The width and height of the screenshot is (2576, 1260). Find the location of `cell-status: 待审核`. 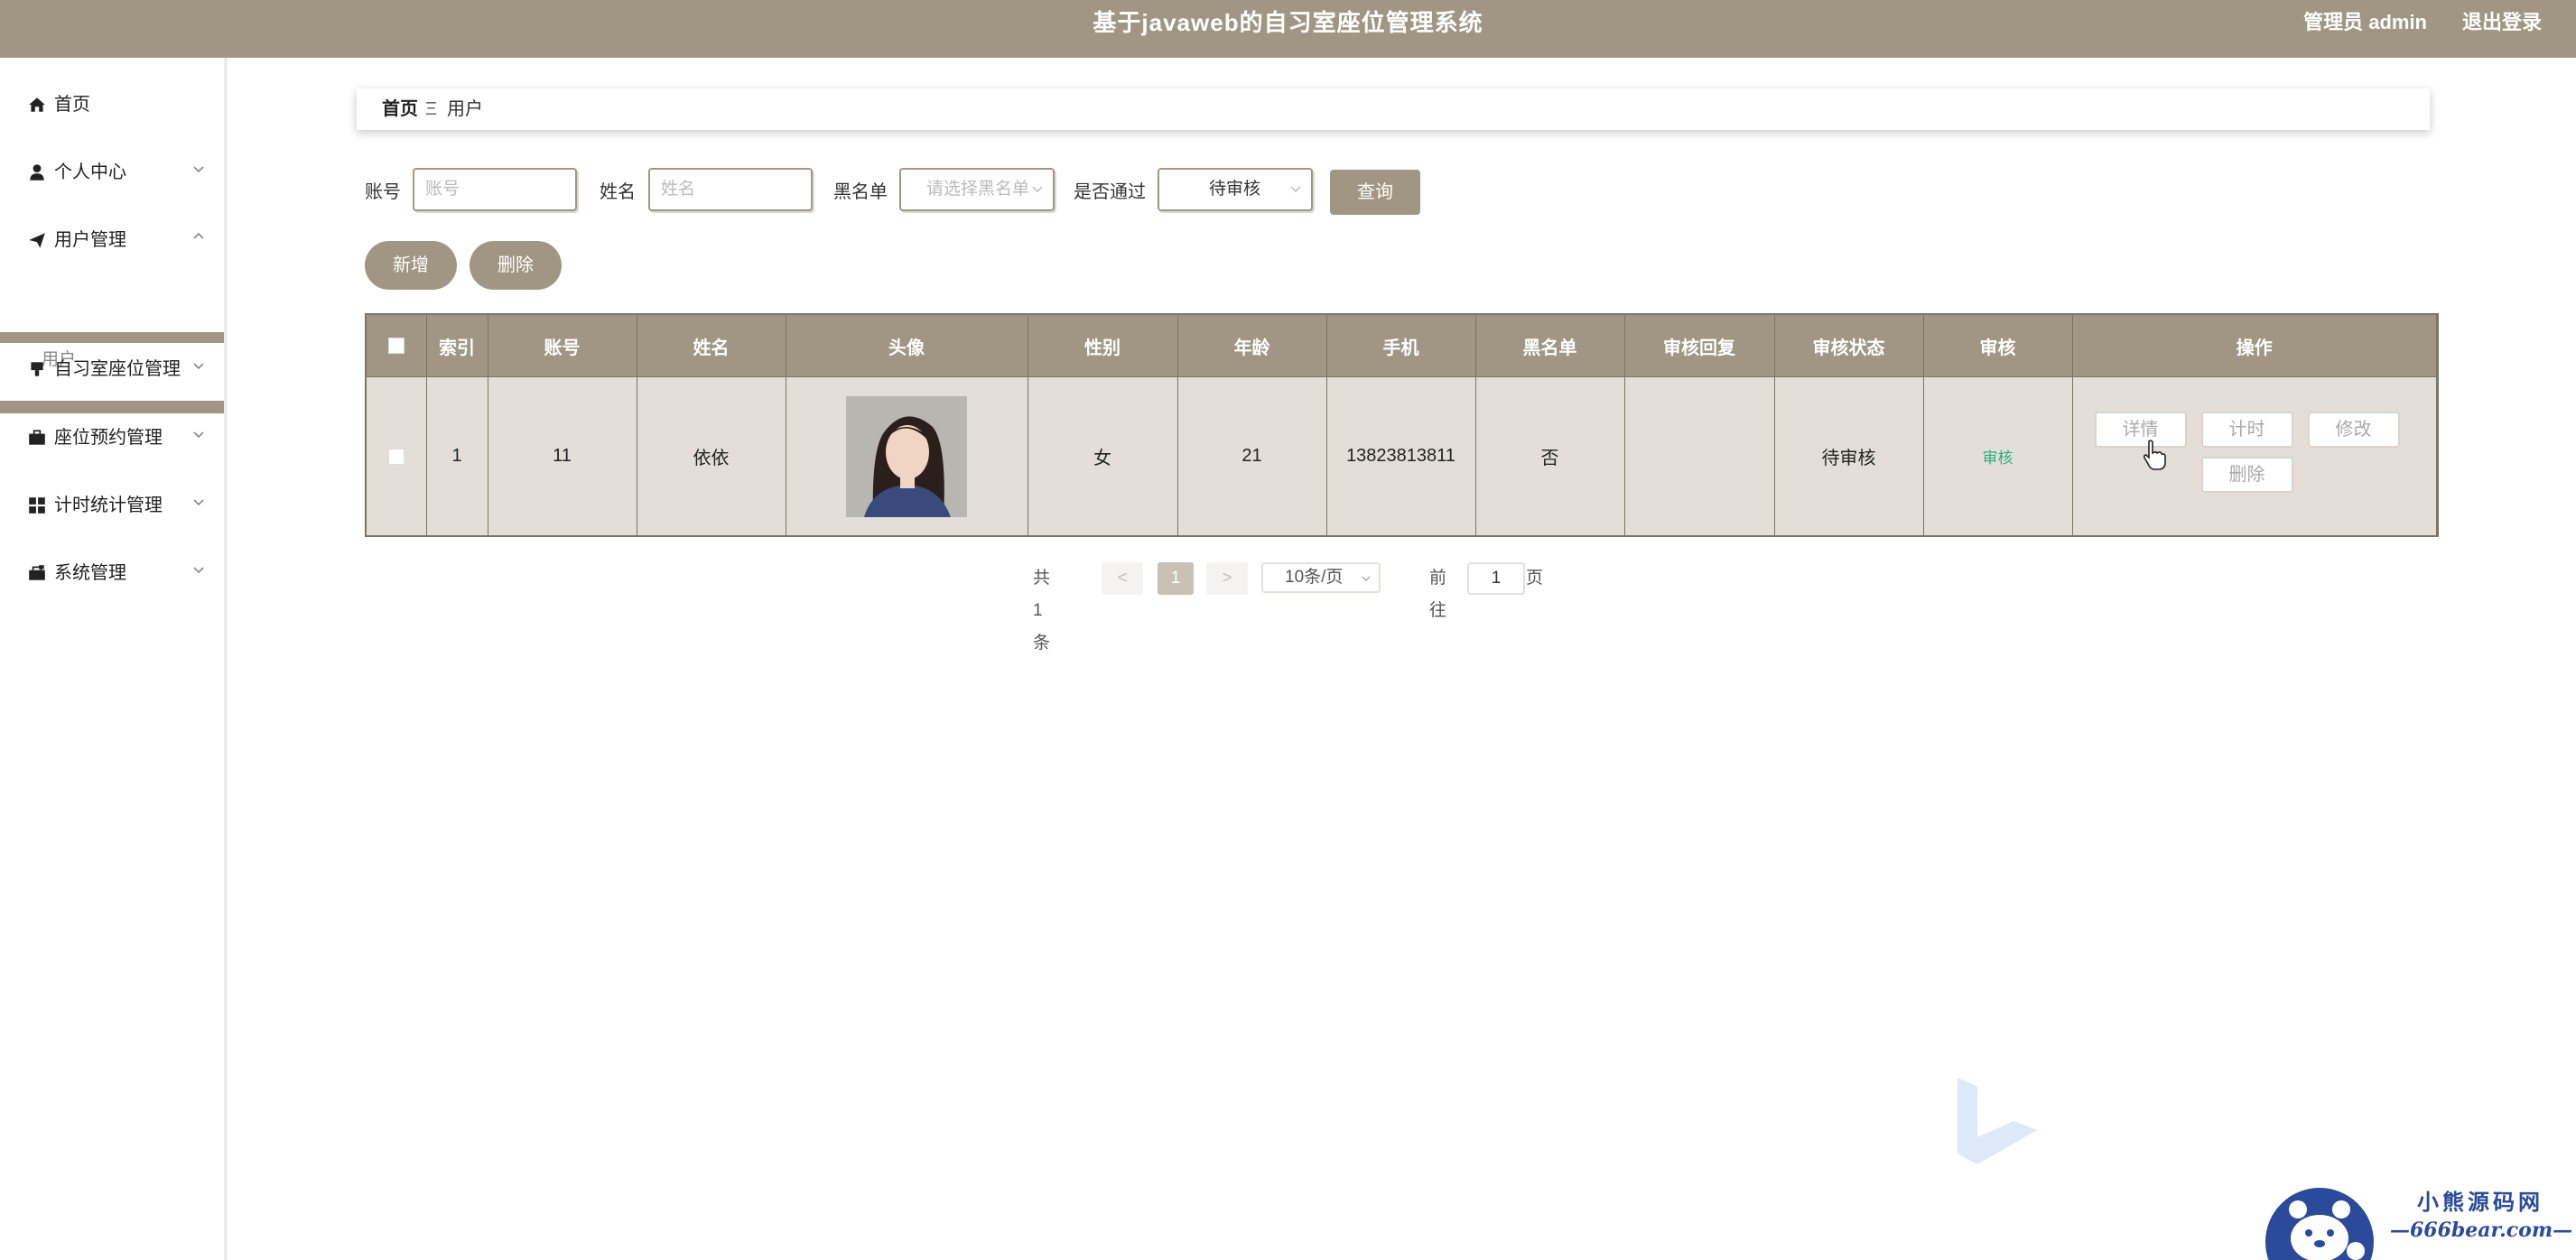

cell-status: 待审核 is located at coordinates (1849, 455).